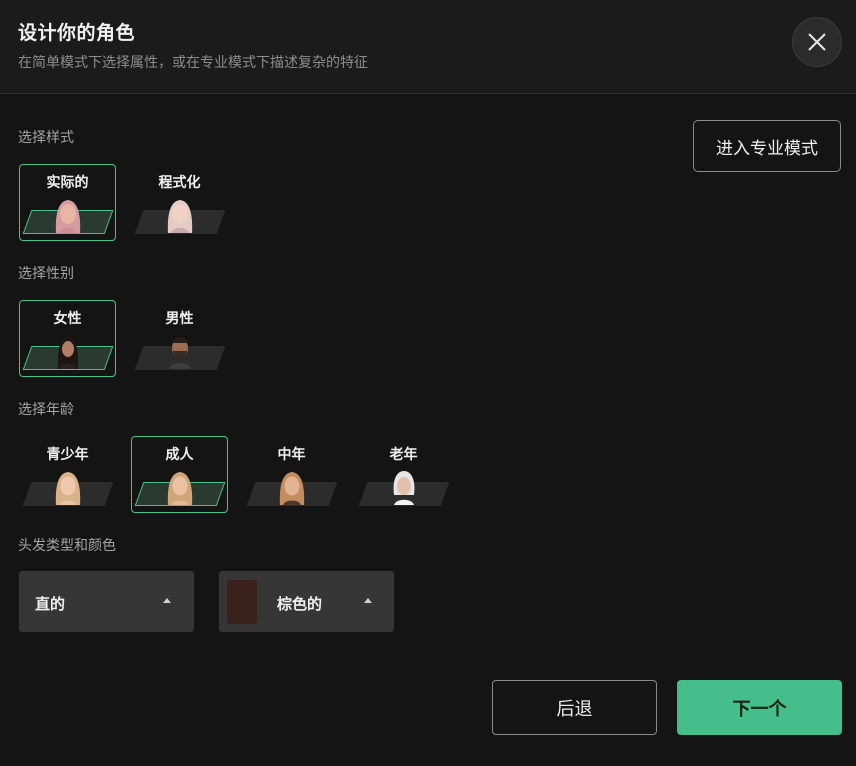  Describe the element at coordinates (67, 546) in the screenshot. I see `hair-section-label: 头发类型和颜色` at that location.